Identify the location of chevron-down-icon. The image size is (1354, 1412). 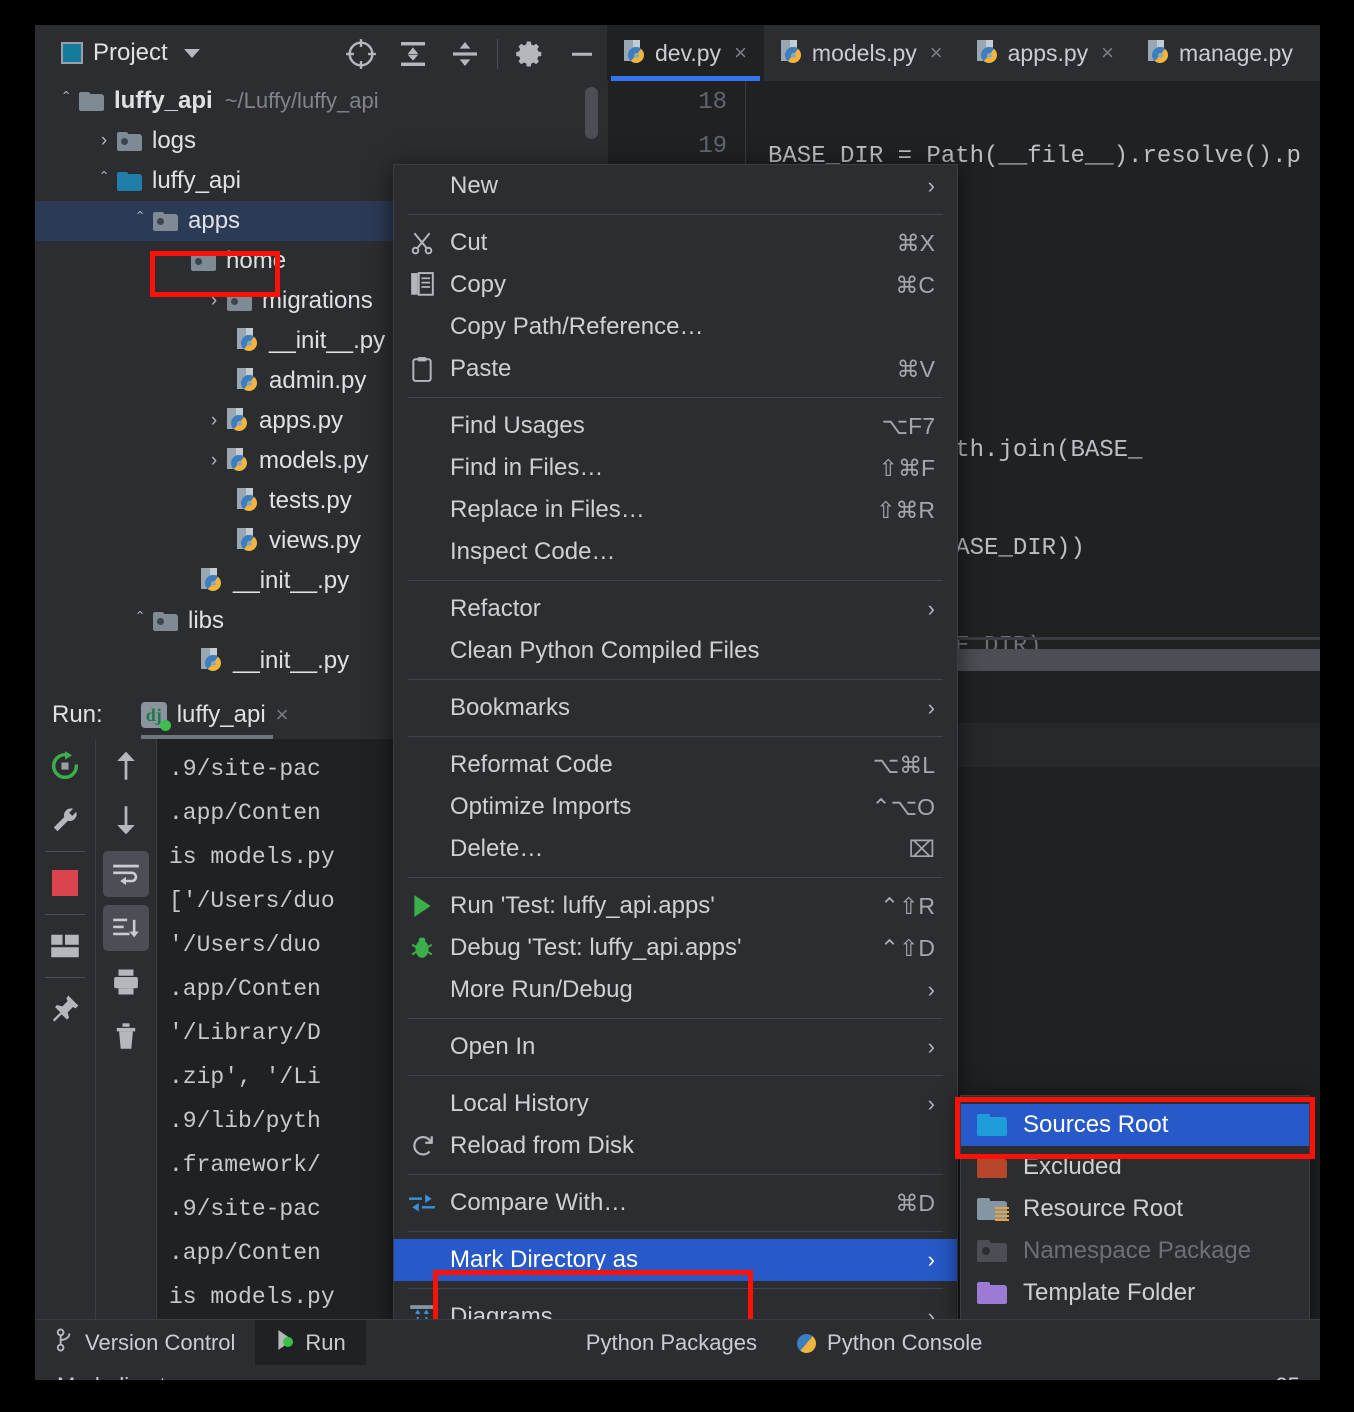
(191, 53).